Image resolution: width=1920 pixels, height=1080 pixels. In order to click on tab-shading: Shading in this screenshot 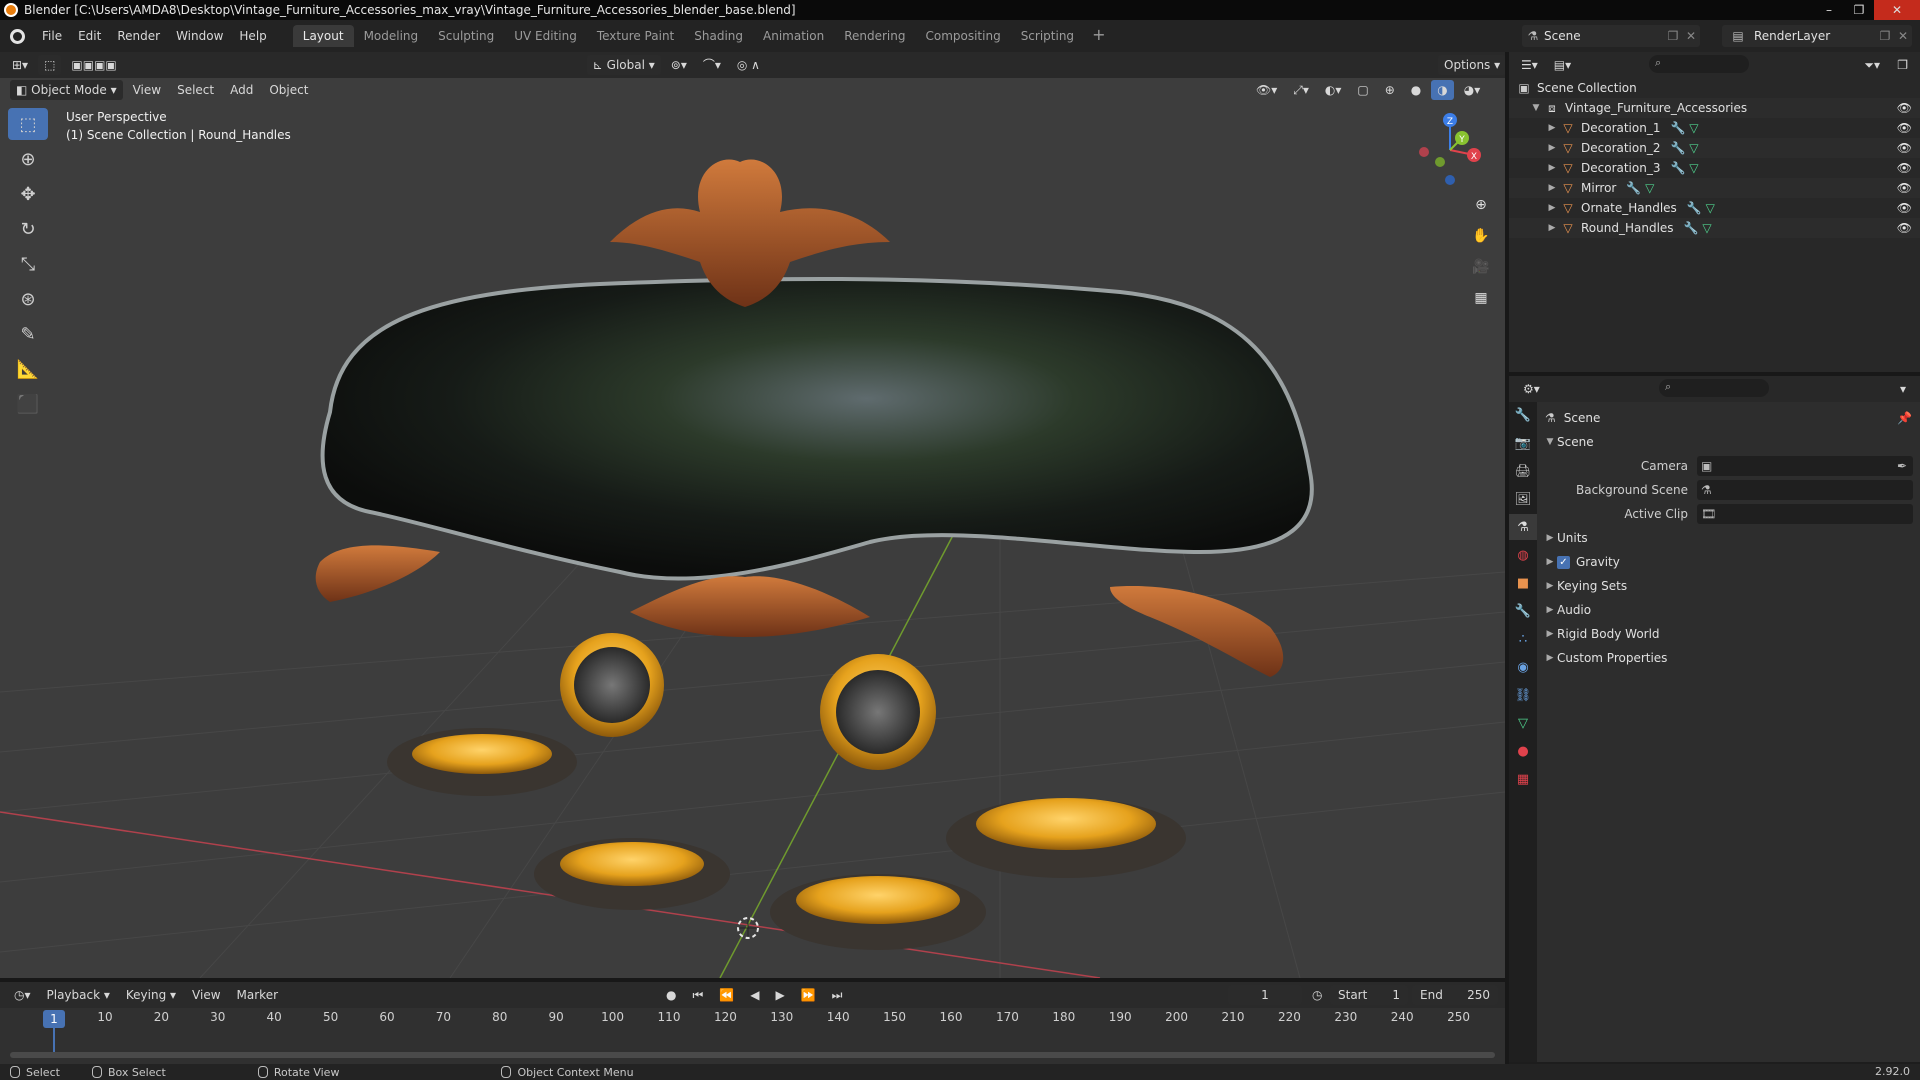, I will do `click(718, 36)`.